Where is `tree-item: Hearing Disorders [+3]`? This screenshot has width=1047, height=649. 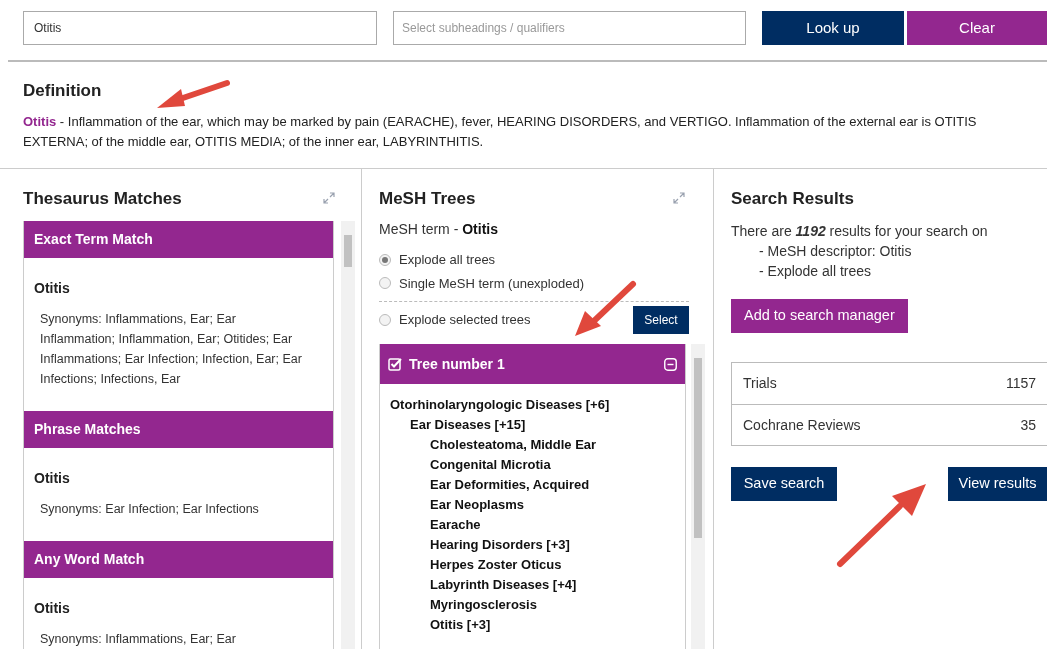 tree-item: Hearing Disorders [+3] is located at coordinates (537, 545).